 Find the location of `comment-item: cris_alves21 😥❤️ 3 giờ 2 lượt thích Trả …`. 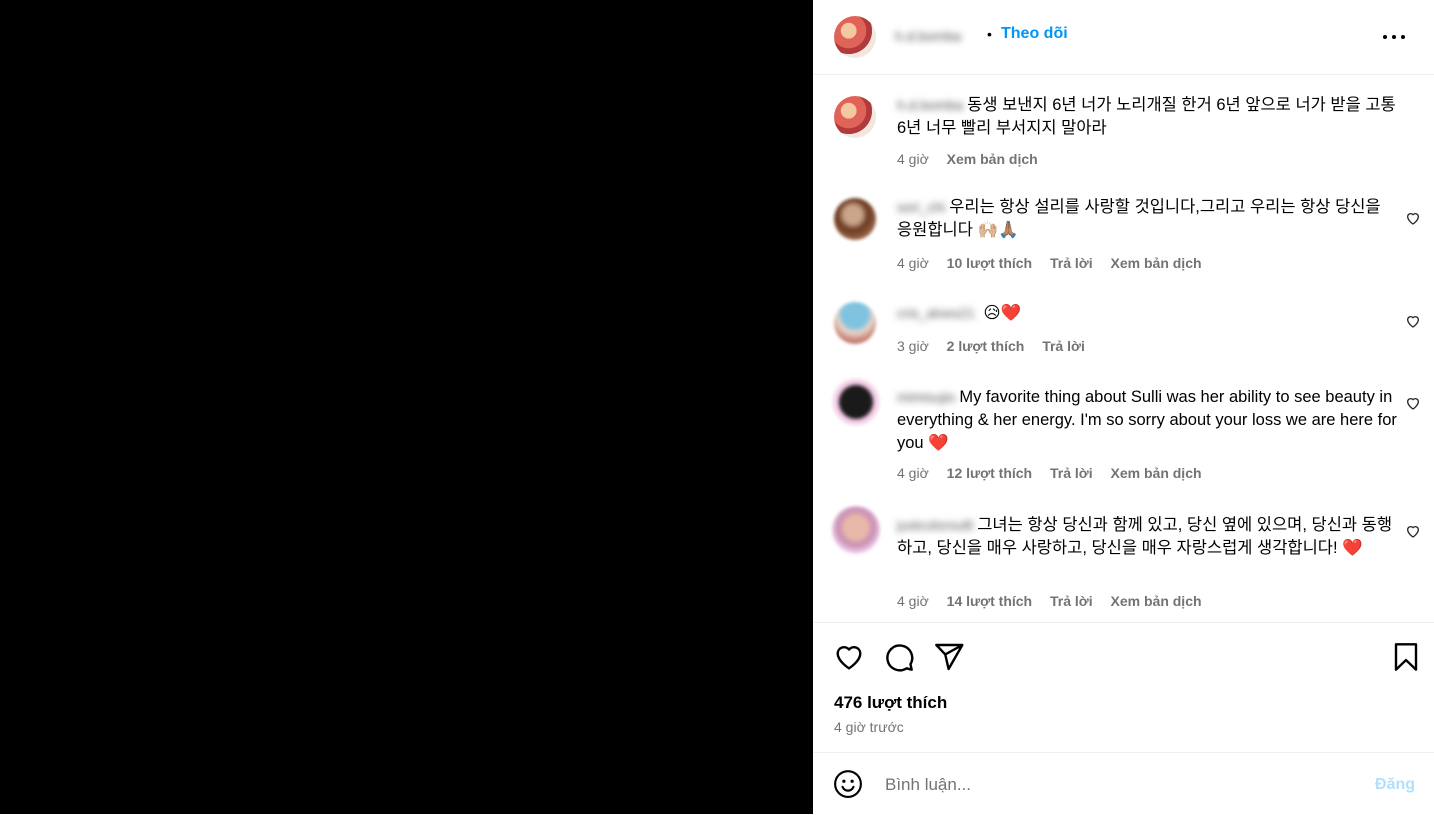

comment-item: cris_alves21 😥❤️ 3 giờ 2 lượt thích Trả … is located at coordinates (1123, 328).